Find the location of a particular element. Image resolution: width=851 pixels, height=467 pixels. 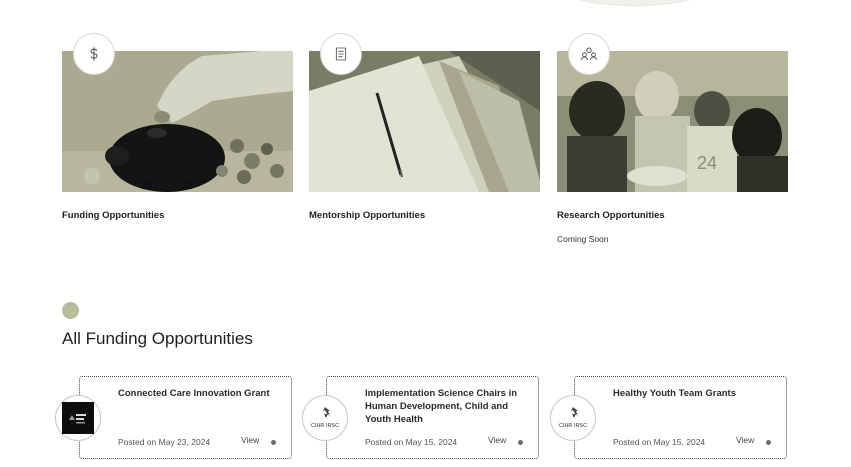

grant-title: Connected Care Innovation Grant is located at coordinates (202, 393).